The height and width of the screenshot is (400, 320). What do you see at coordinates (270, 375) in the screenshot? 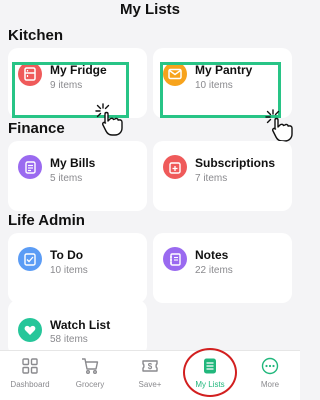
I see `tab-more: More` at bounding box center [270, 375].